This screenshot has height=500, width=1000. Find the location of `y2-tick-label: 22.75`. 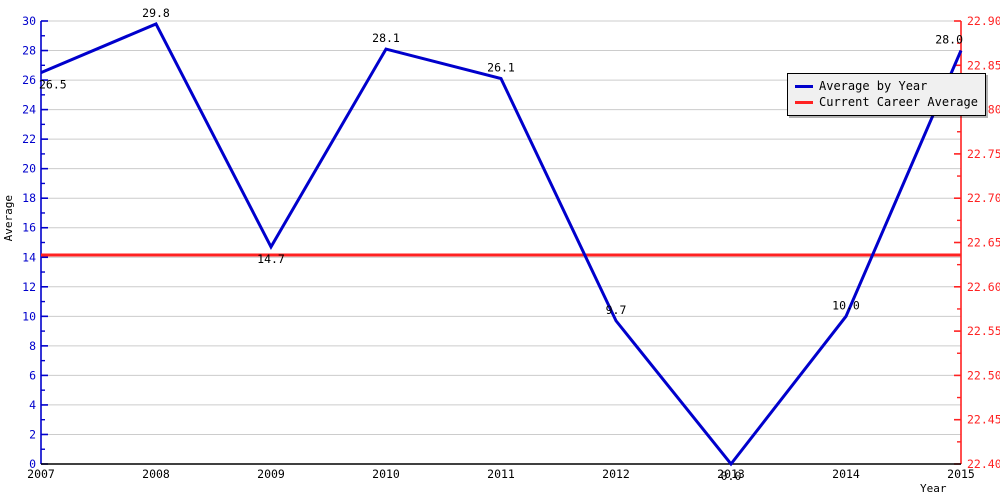

y2-tick-label: 22.75 is located at coordinates (983, 154).